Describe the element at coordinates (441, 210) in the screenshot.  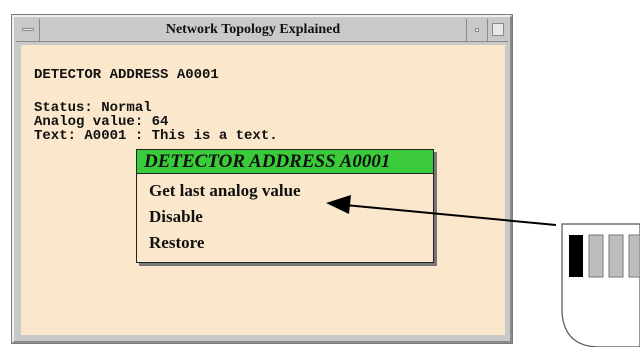
I see `arrow-pointer-icon` at that location.